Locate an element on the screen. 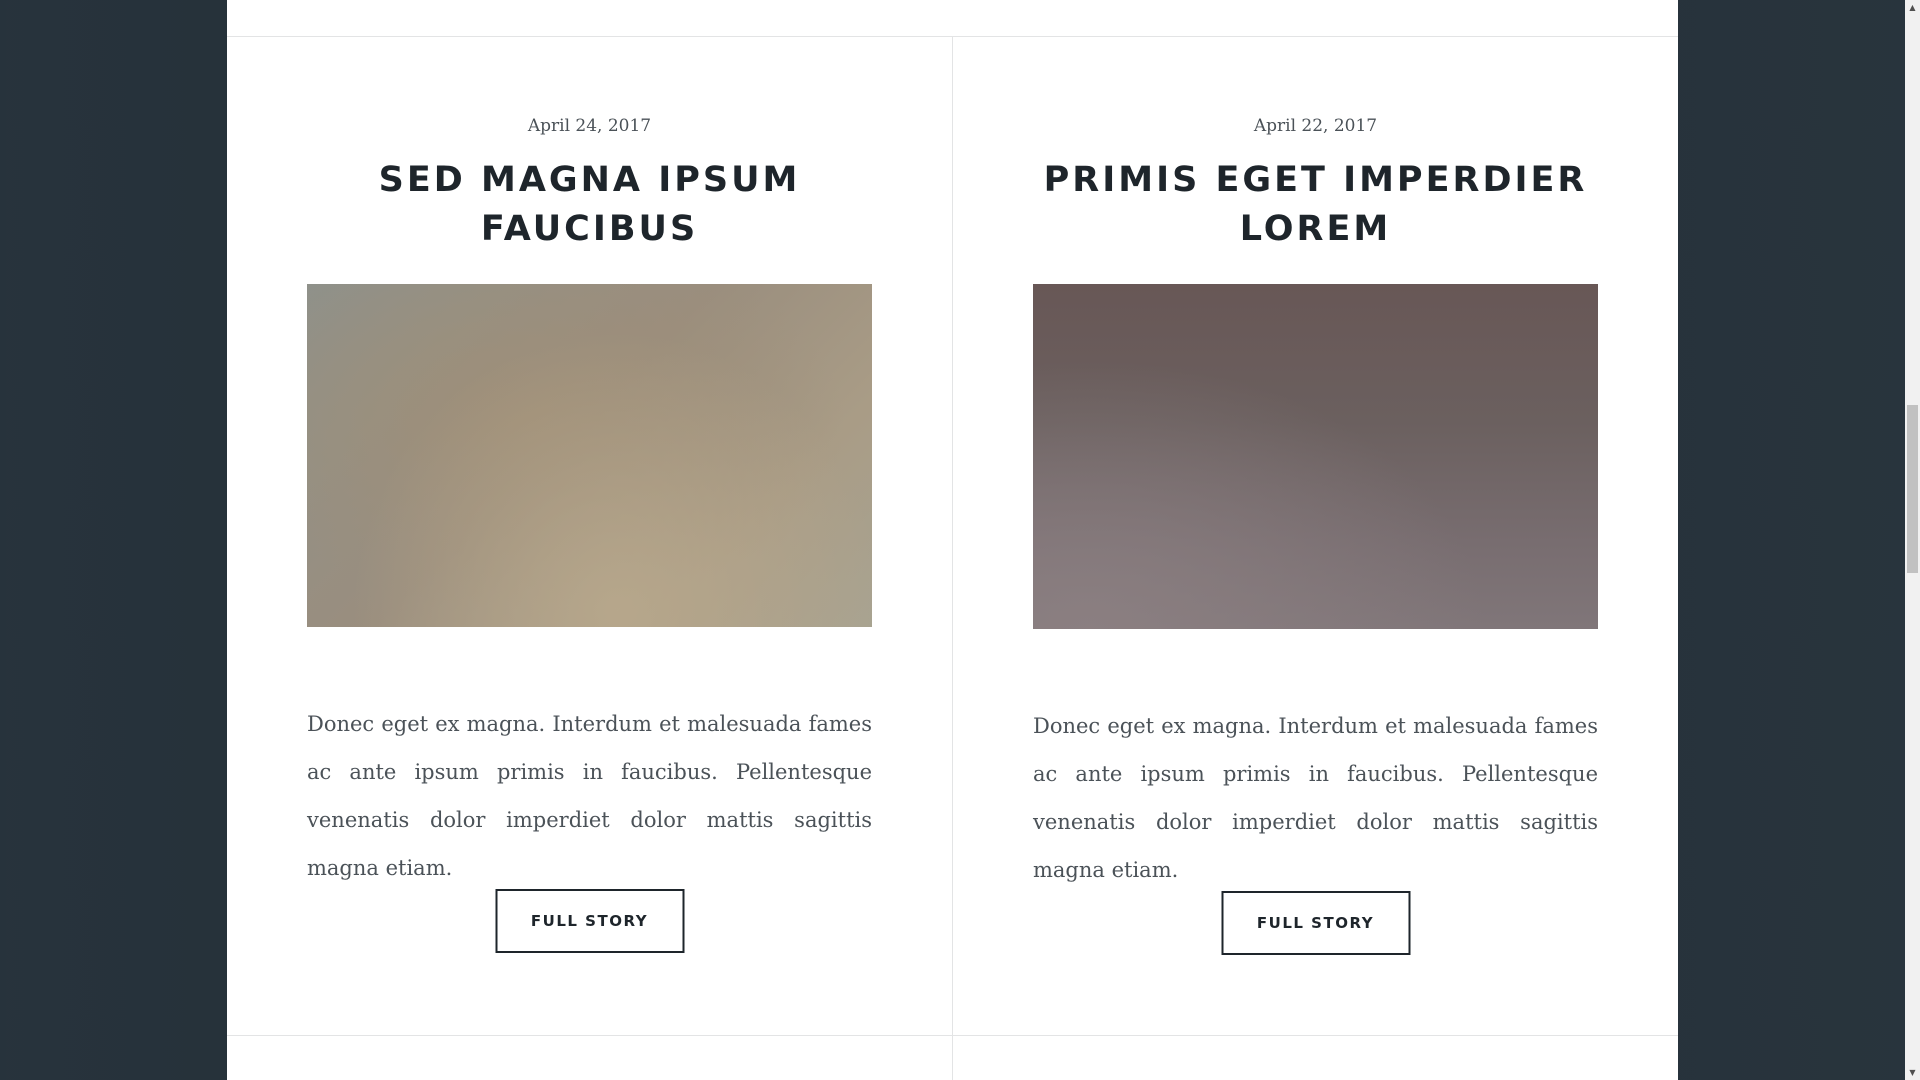 The height and width of the screenshot is (1080, 1920). vertical-scrollbar: ▲ ▼ is located at coordinates (1912, 540).